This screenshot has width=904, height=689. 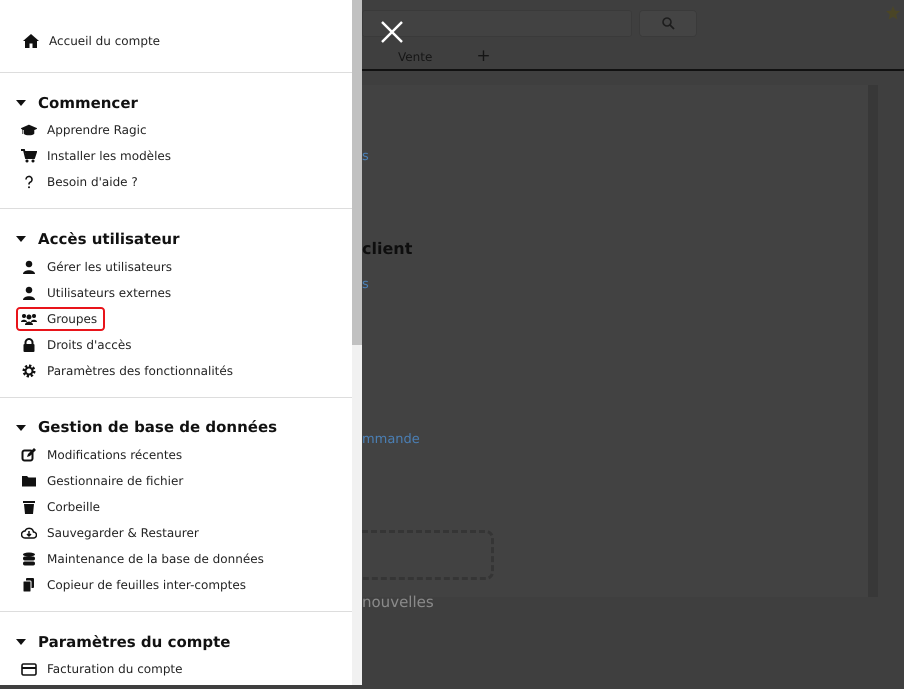 I want to click on gear-icon, so click(x=29, y=371).